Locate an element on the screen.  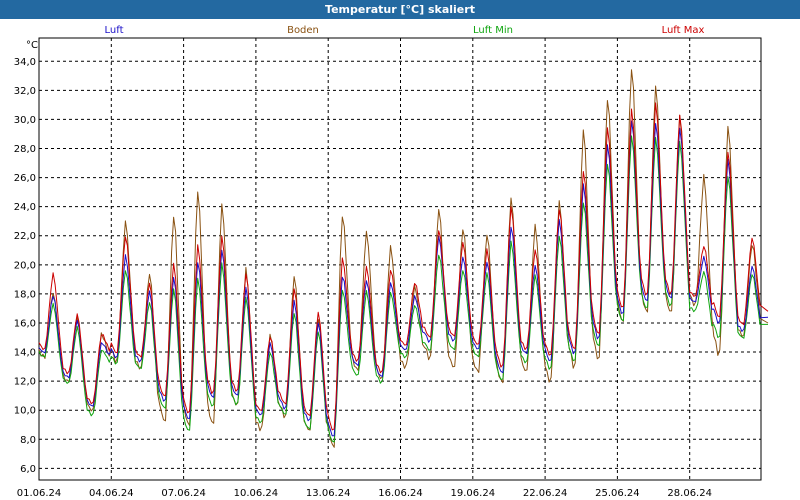
y-tick-label: 16,0 is located at coordinates (25, 323).